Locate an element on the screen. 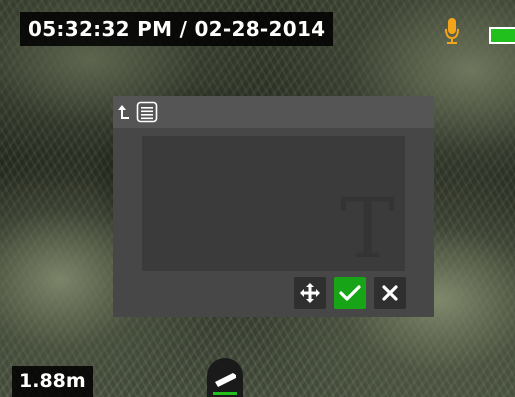 The height and width of the screenshot is (397, 515). checkmark-icon is located at coordinates (350, 293).